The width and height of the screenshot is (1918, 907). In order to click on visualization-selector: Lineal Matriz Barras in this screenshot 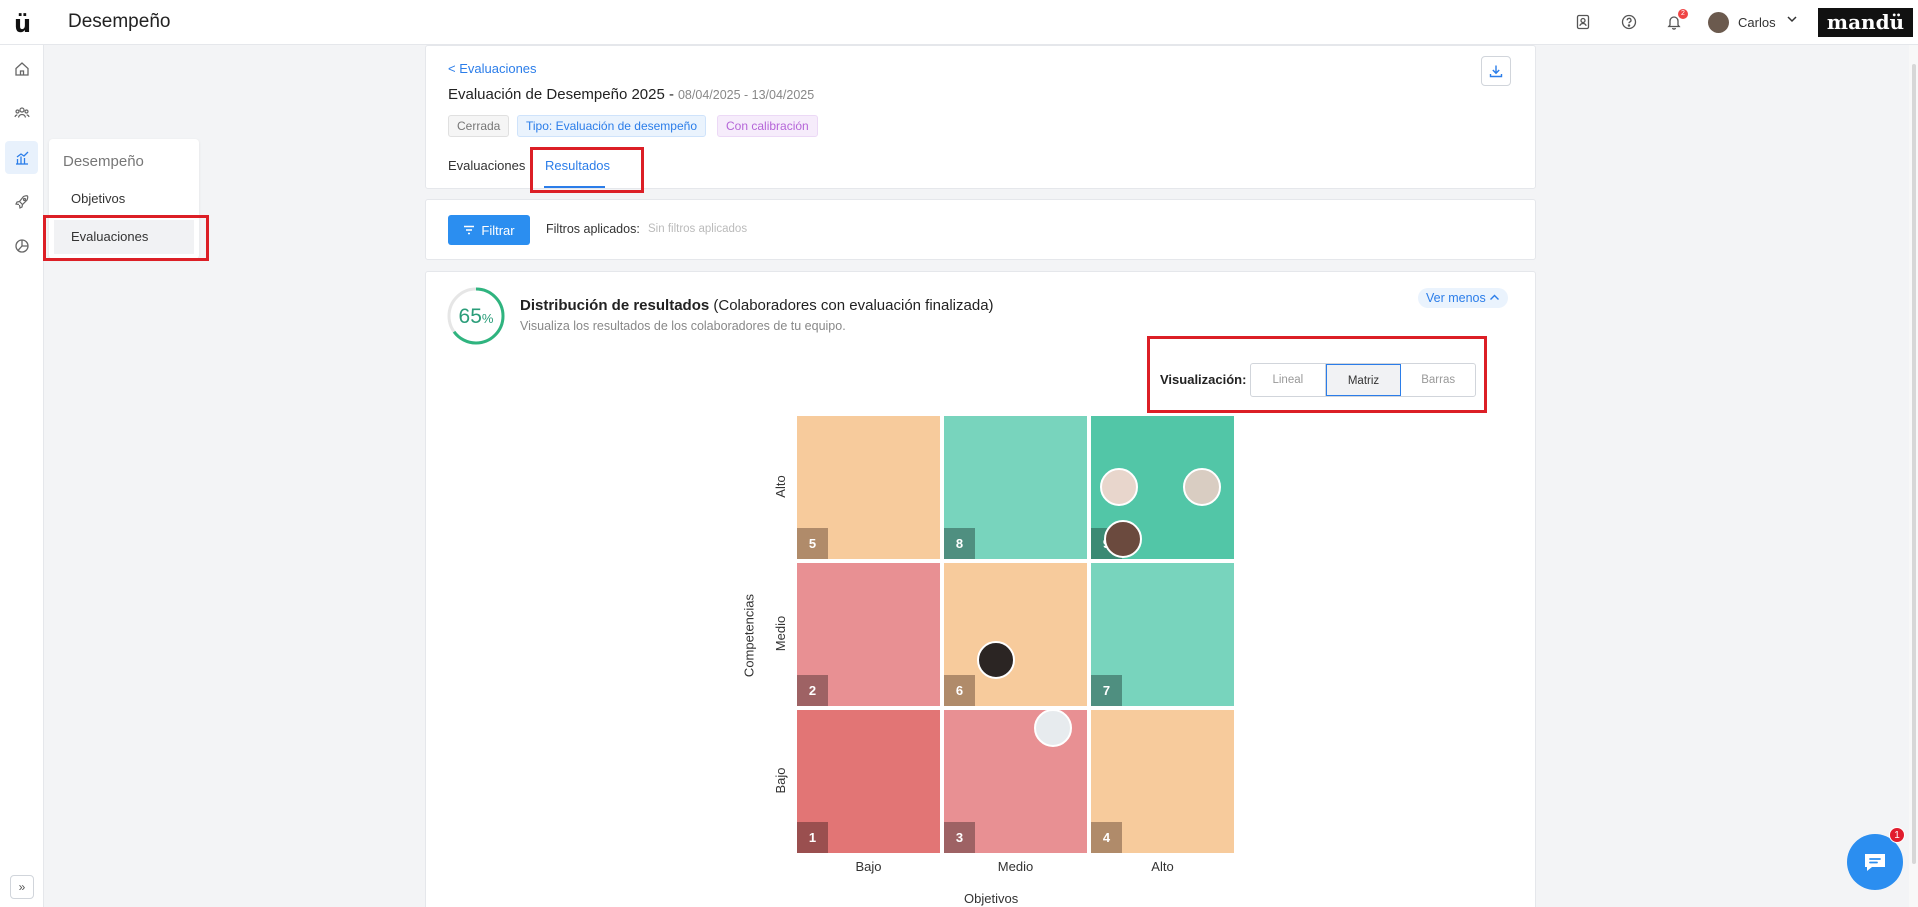, I will do `click(1363, 380)`.